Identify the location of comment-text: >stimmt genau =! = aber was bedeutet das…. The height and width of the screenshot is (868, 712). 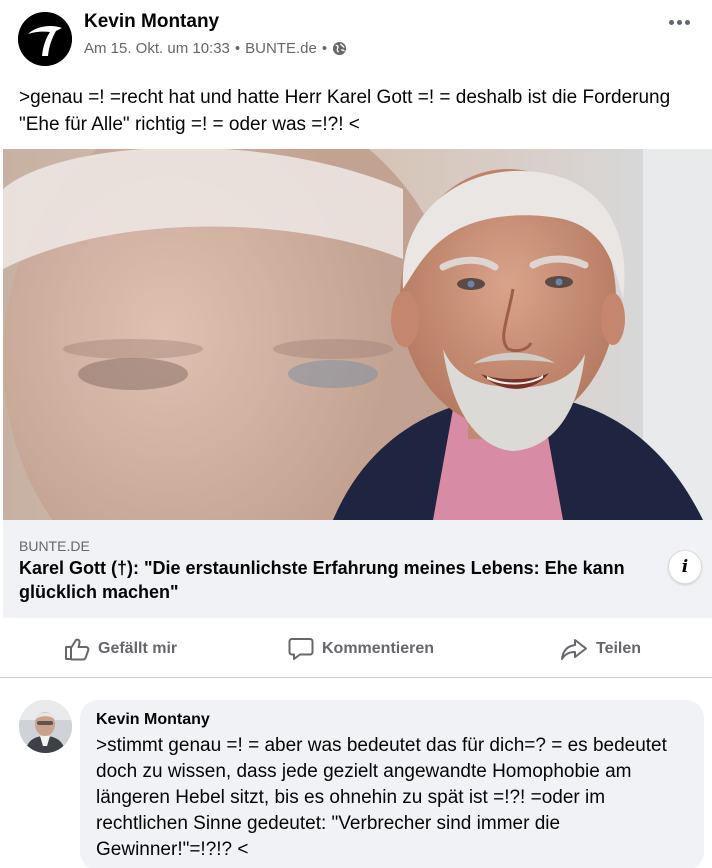
(381, 797).